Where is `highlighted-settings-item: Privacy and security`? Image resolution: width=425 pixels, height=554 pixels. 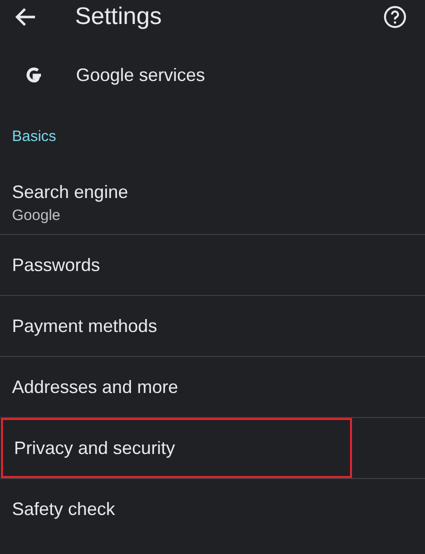 highlighted-settings-item: Privacy and security is located at coordinates (176, 448).